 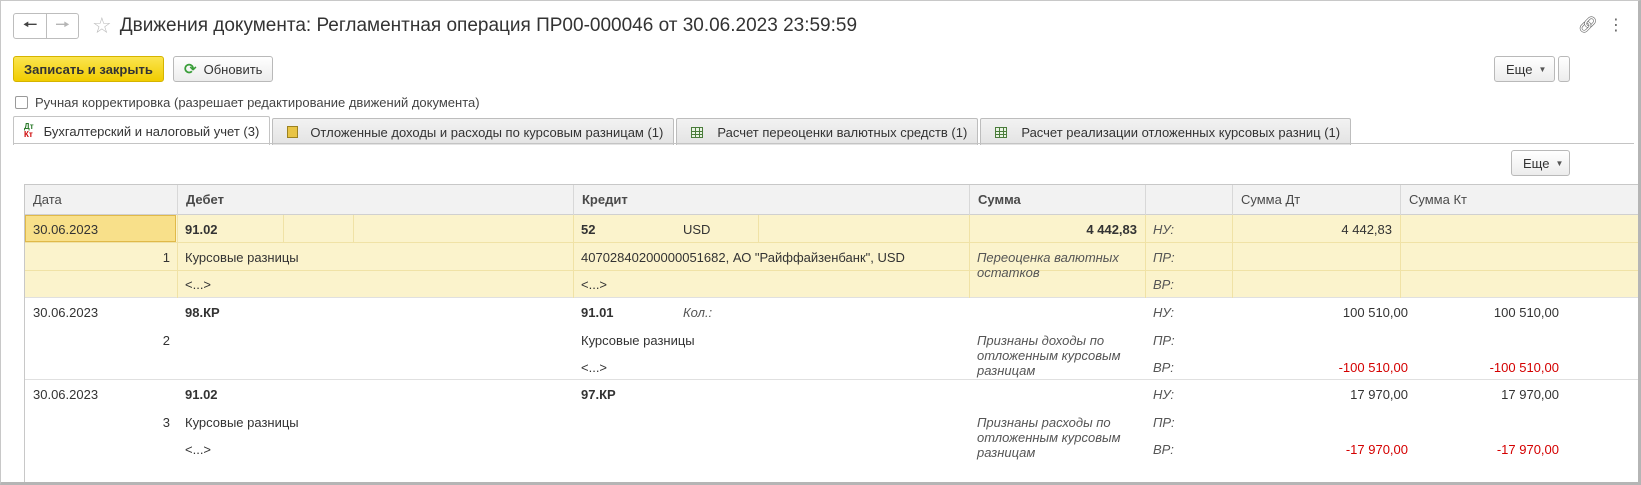 I want to click on arrow-left-icon: 🠔, so click(x=30, y=24).